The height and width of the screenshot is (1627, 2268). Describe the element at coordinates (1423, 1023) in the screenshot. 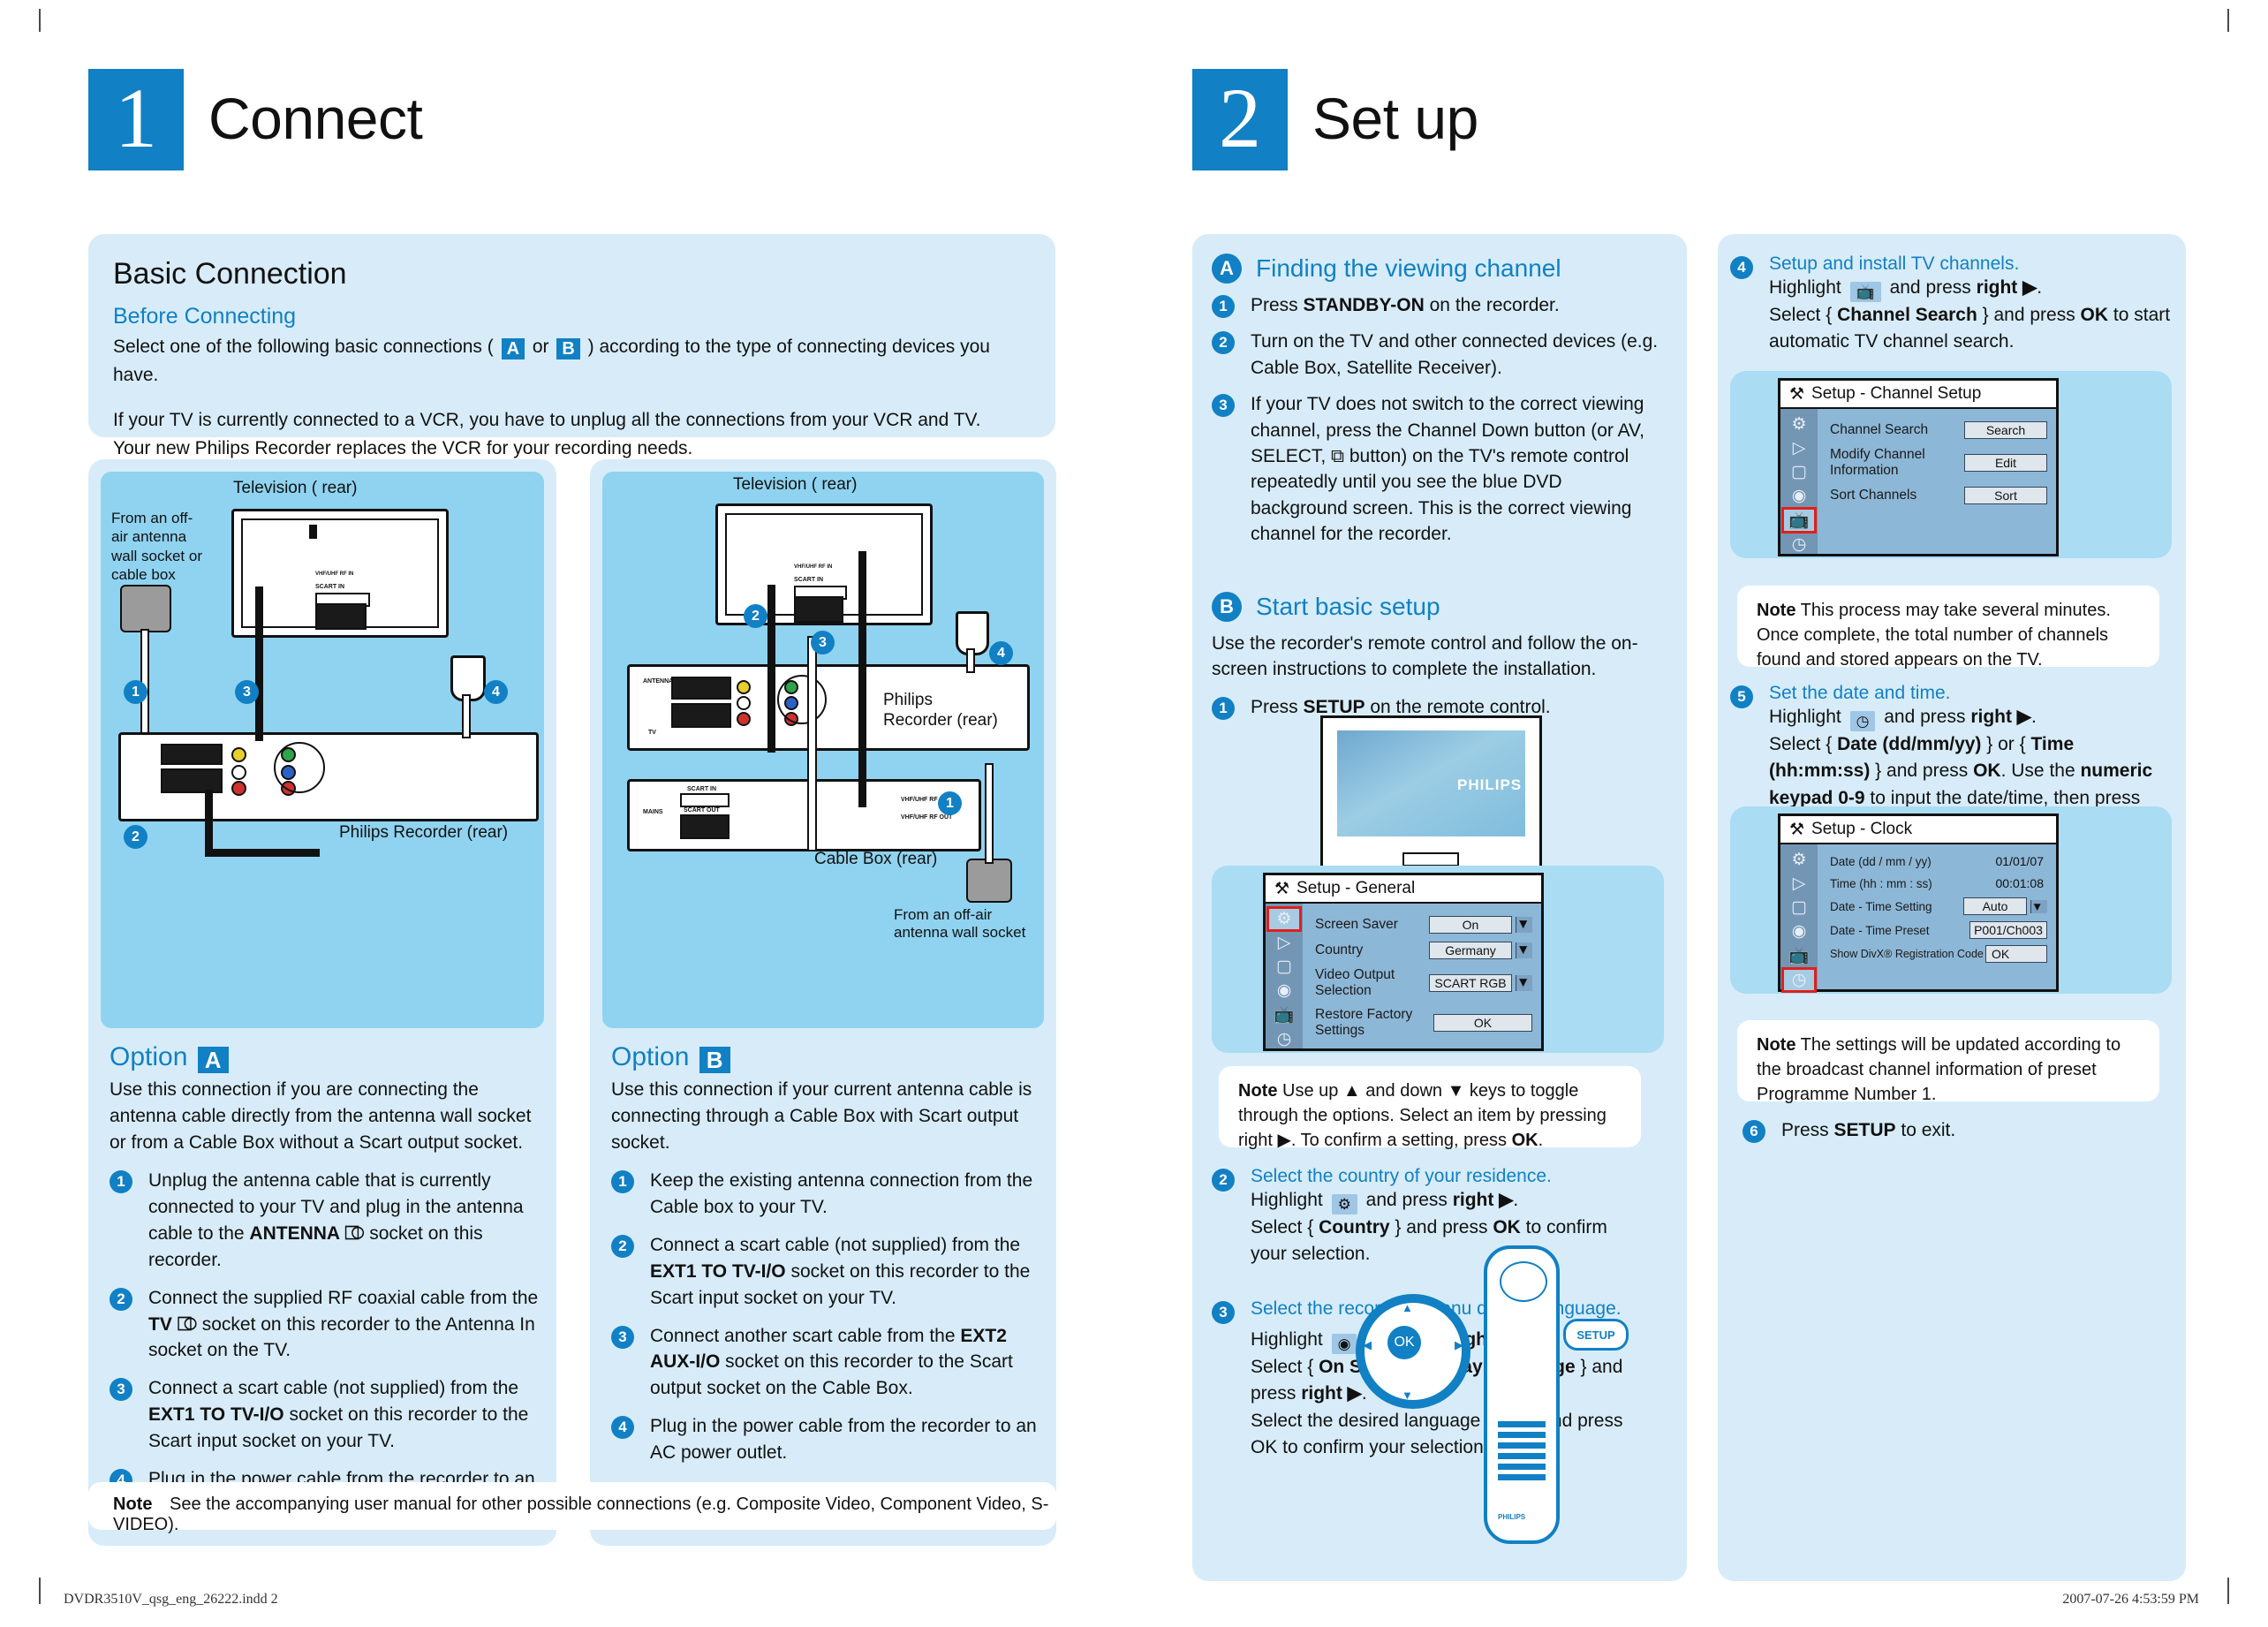

I see `osd-row: Restore Factory Settings OK` at that location.